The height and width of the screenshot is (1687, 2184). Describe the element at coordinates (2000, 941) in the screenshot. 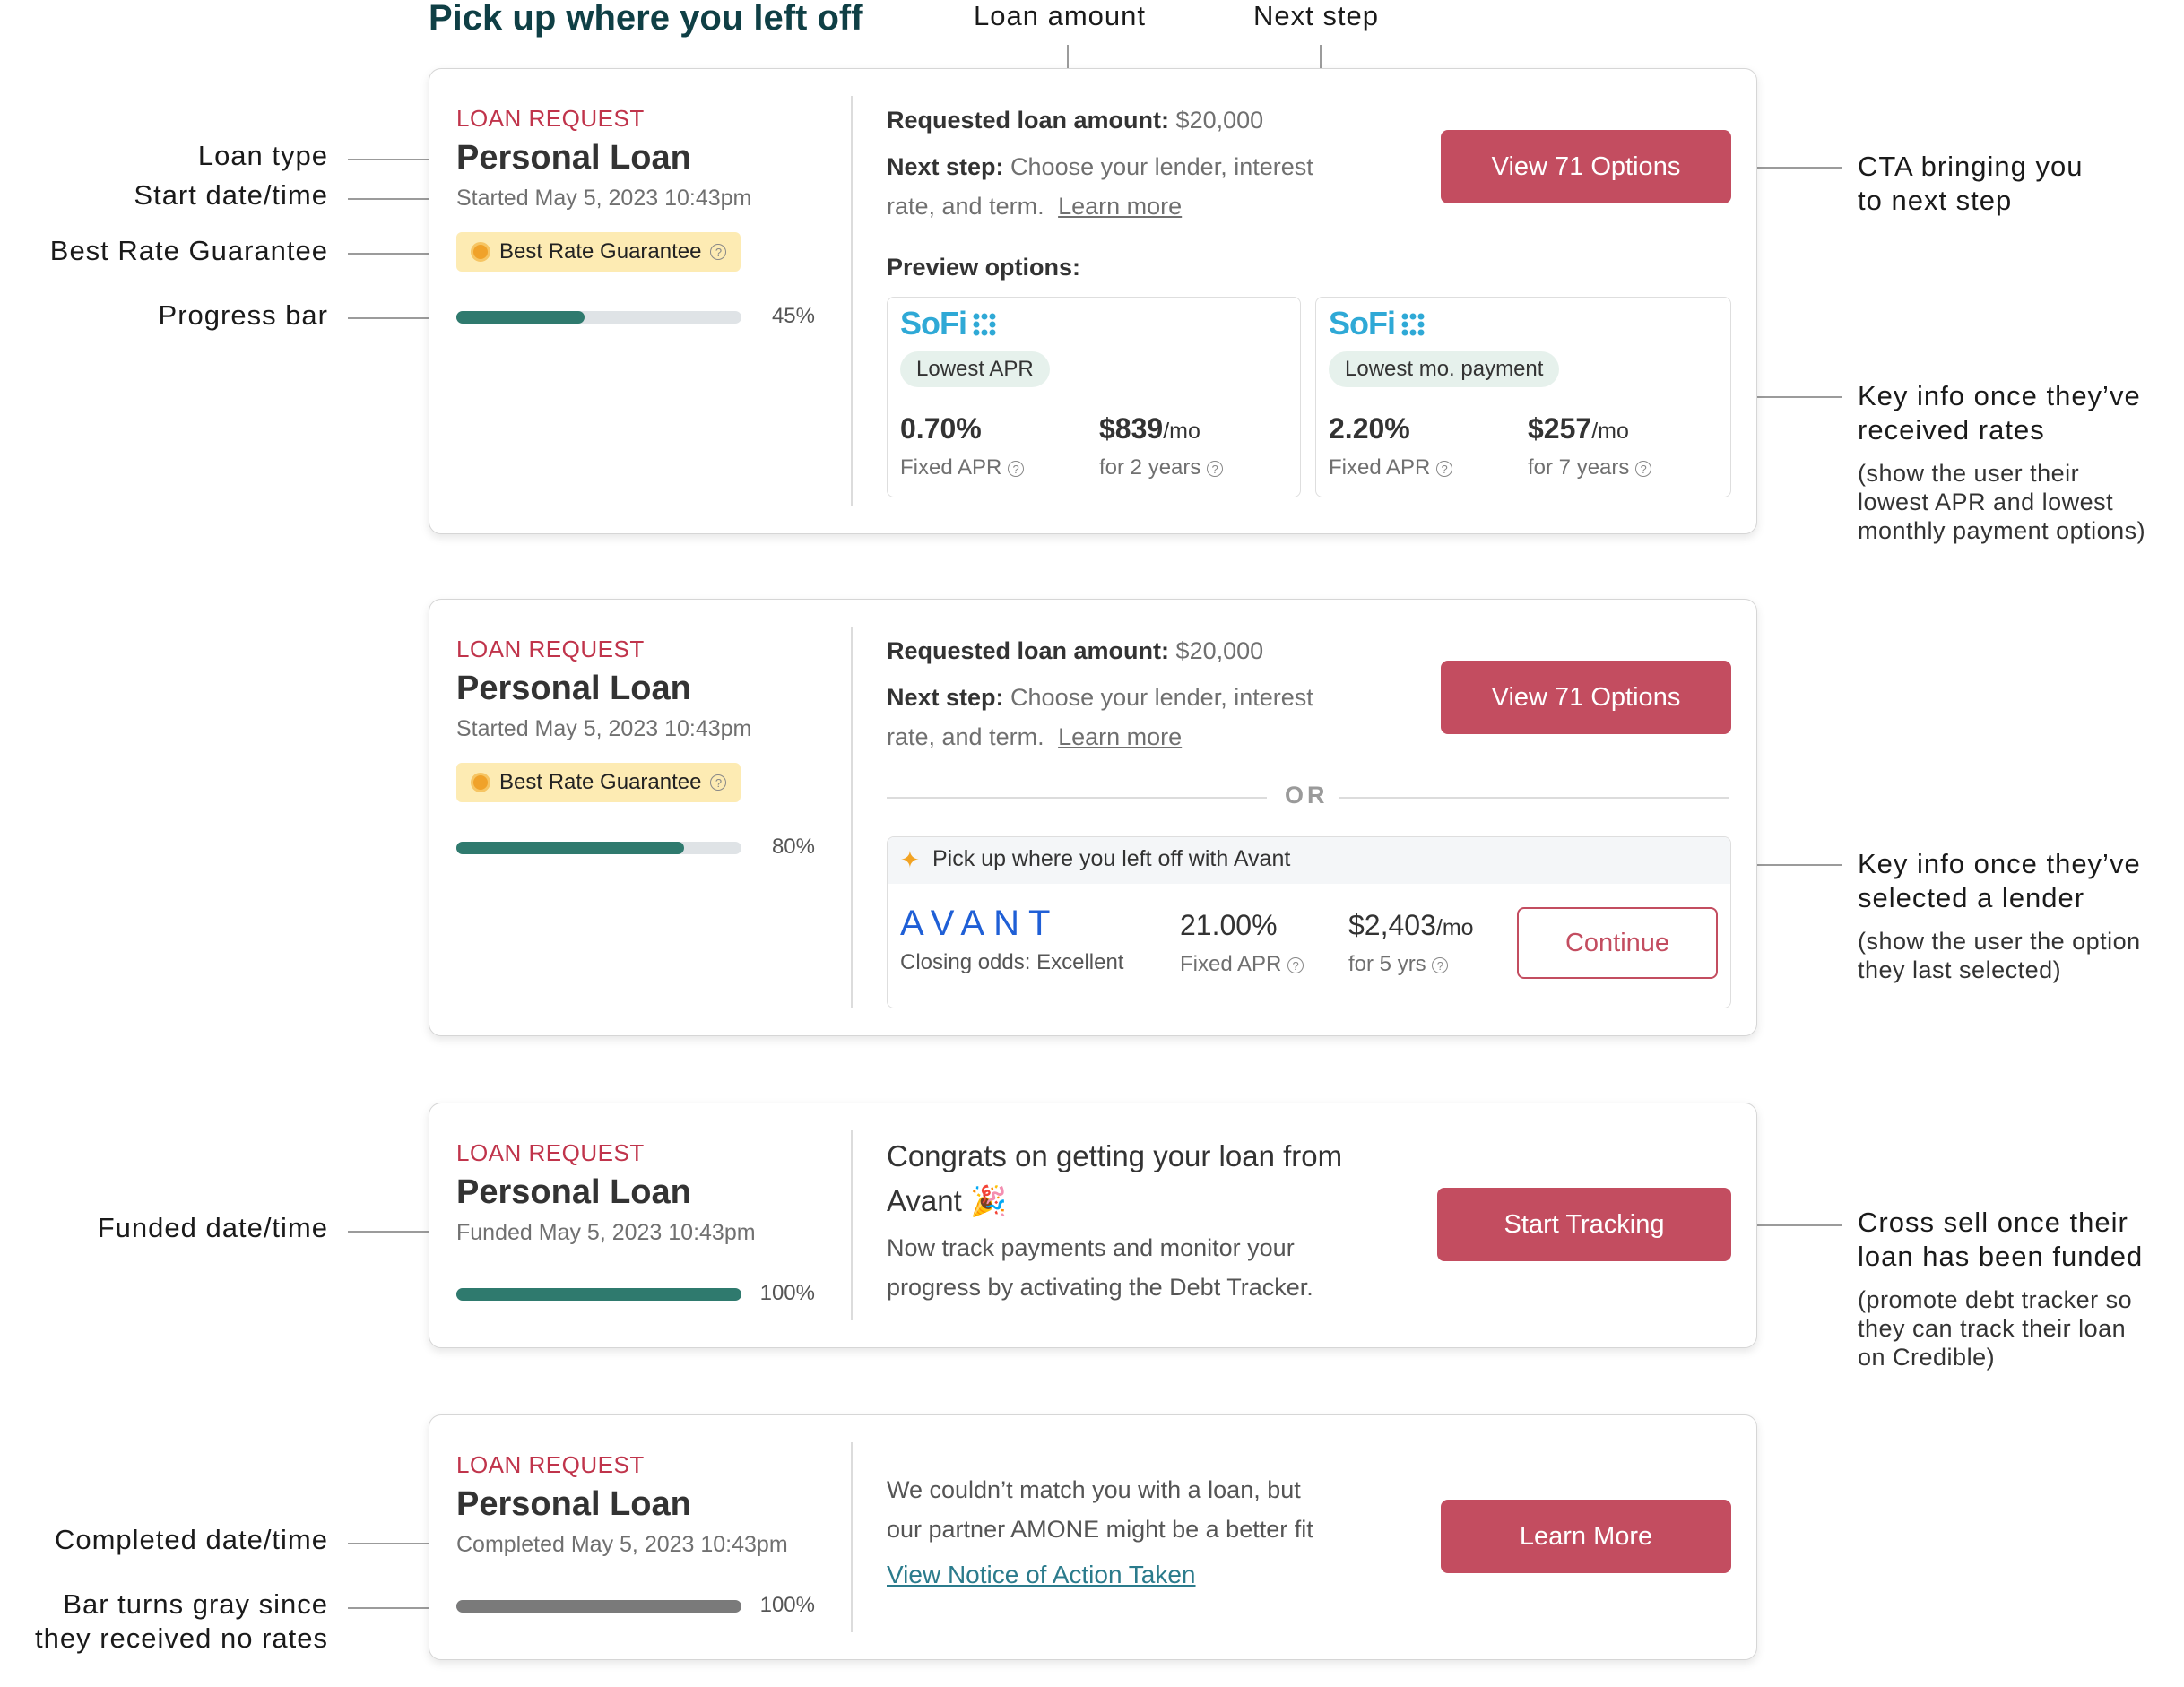

I see `annotation-lender-sub-1: (show the user the option` at that location.